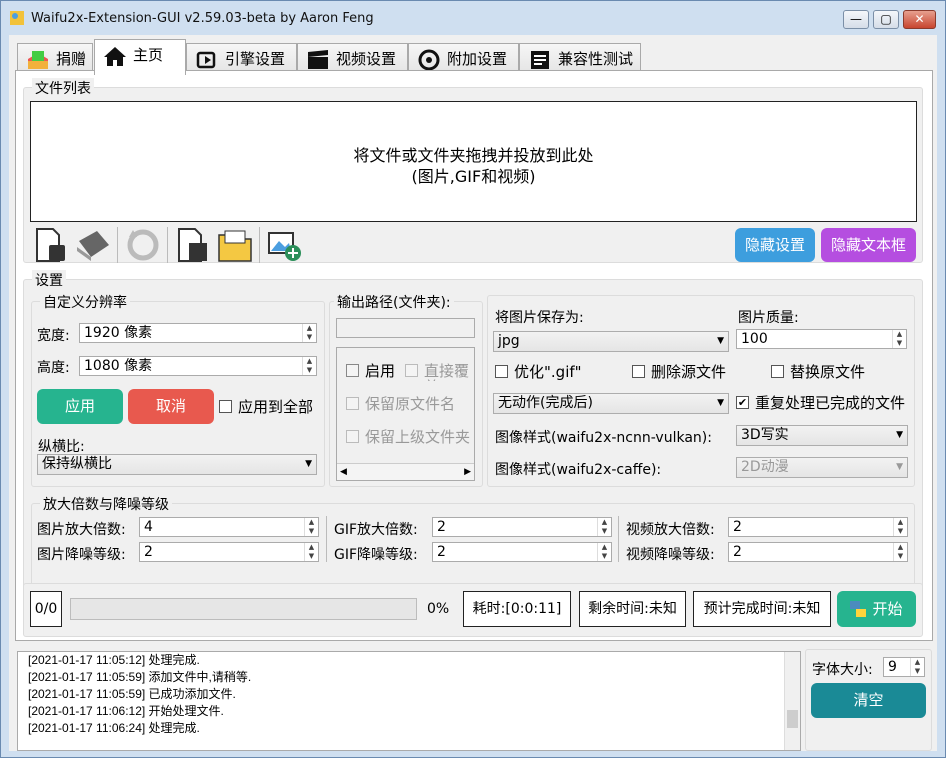 The width and height of the screenshot is (946, 758). What do you see at coordinates (255, 59) in the screenshot?
I see `tab-label: 引擎设置` at bounding box center [255, 59].